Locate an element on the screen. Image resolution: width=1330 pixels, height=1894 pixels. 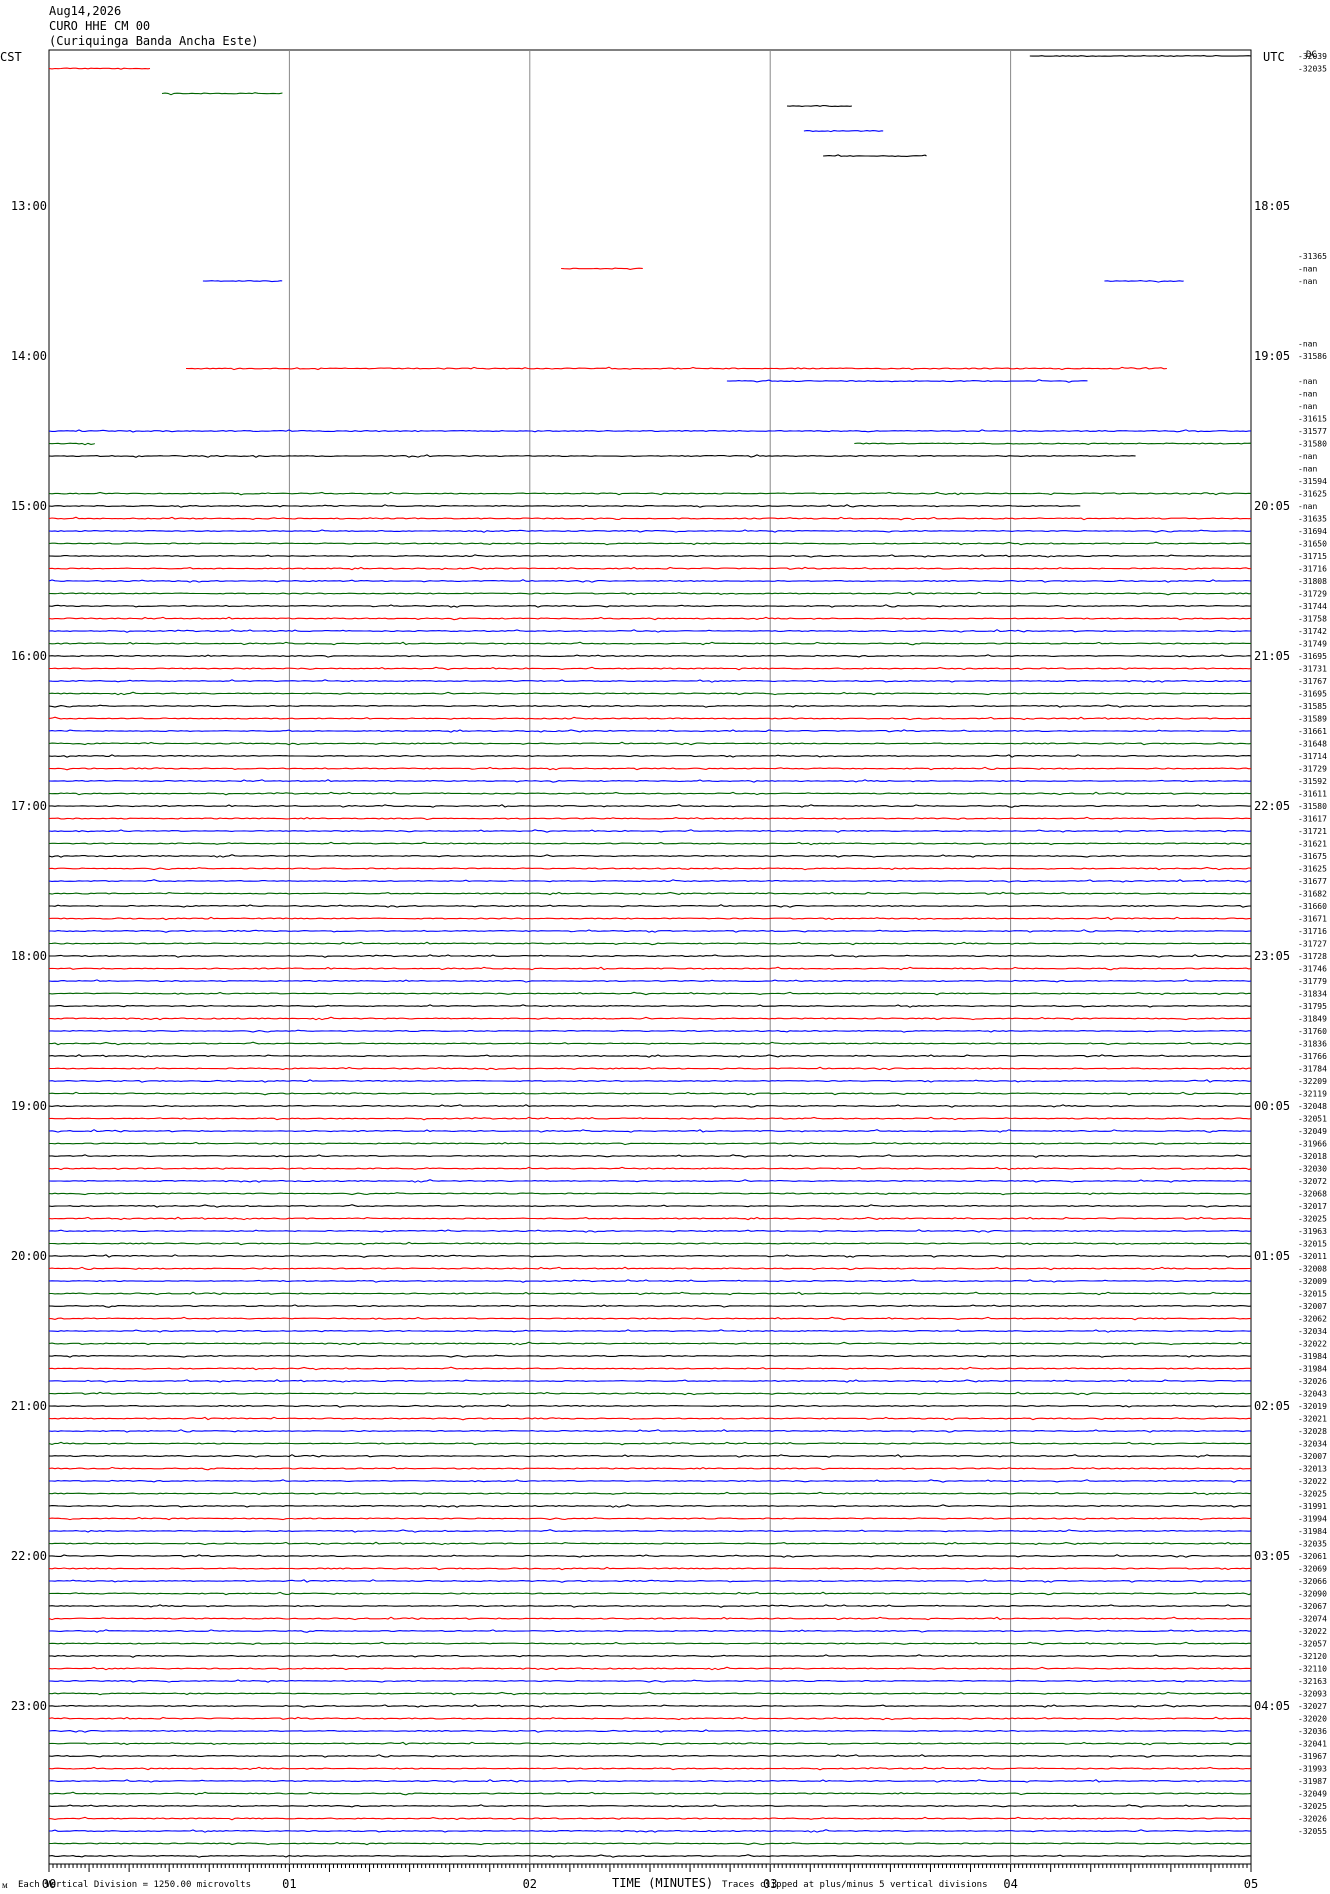
dc-offset-label: -31580 is located at coordinates (1312, 806).